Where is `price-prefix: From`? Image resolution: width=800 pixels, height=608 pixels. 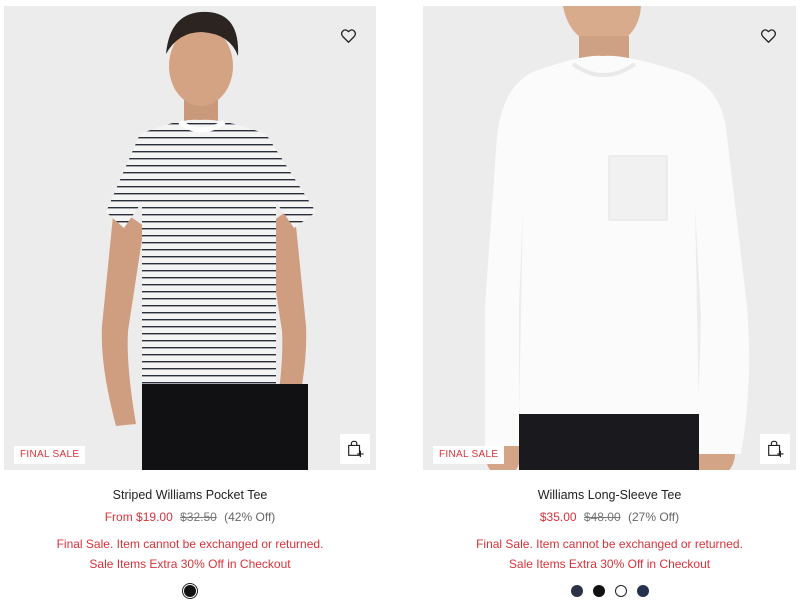
price-prefix: From is located at coordinates (120, 517).